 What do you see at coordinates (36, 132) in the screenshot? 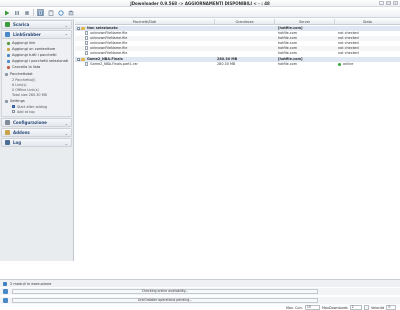
I see `sidebar-panel-addons: Addons ⌄` at bounding box center [36, 132].